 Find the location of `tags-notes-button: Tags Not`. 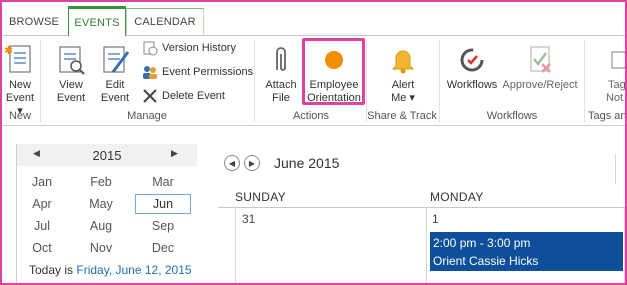

tags-notes-button: Tags Not is located at coordinates (612, 74).